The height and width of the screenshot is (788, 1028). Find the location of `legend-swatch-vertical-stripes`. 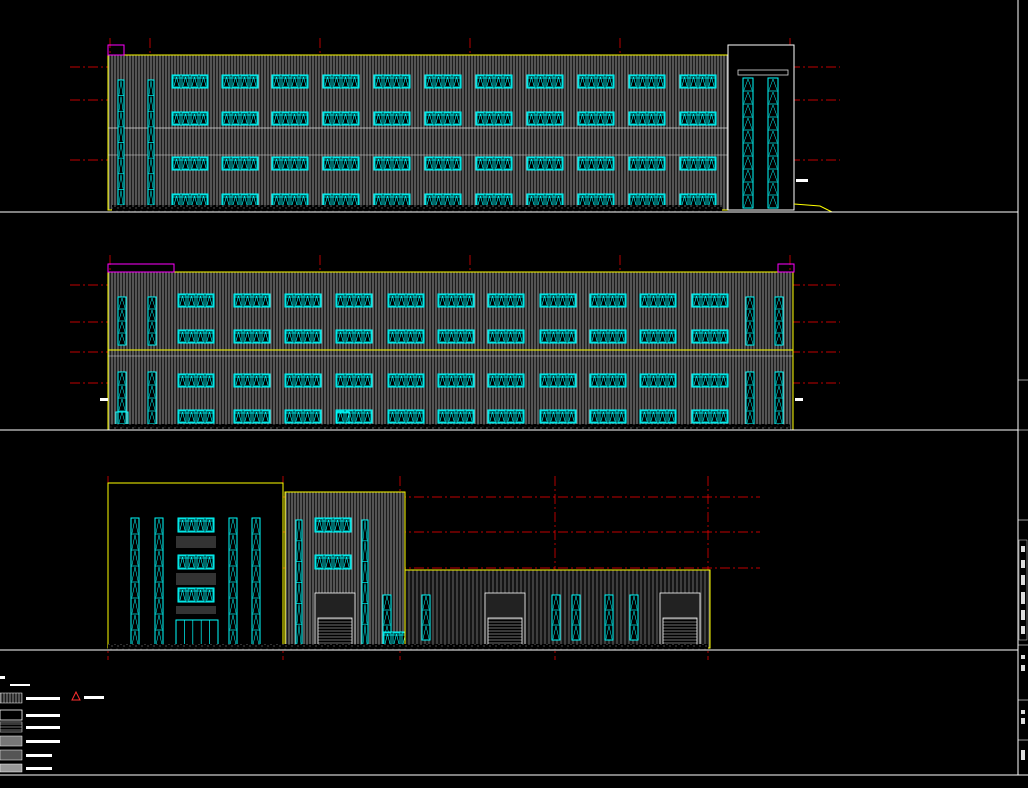

legend-swatch-vertical-stripes is located at coordinates (11, 698).